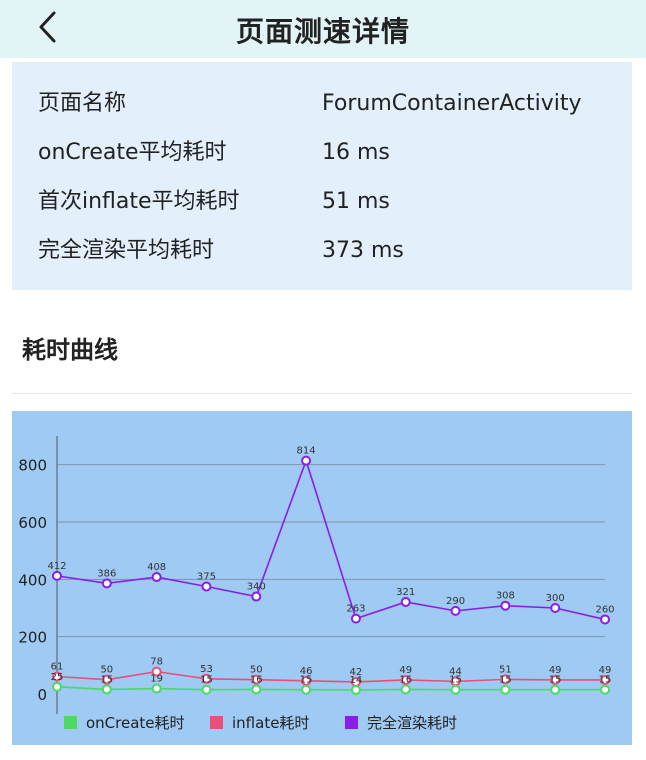 Image resolution: width=646 pixels, height=760 pixels. What do you see at coordinates (555, 598) in the screenshot?
I see `data-label: 300` at bounding box center [555, 598].